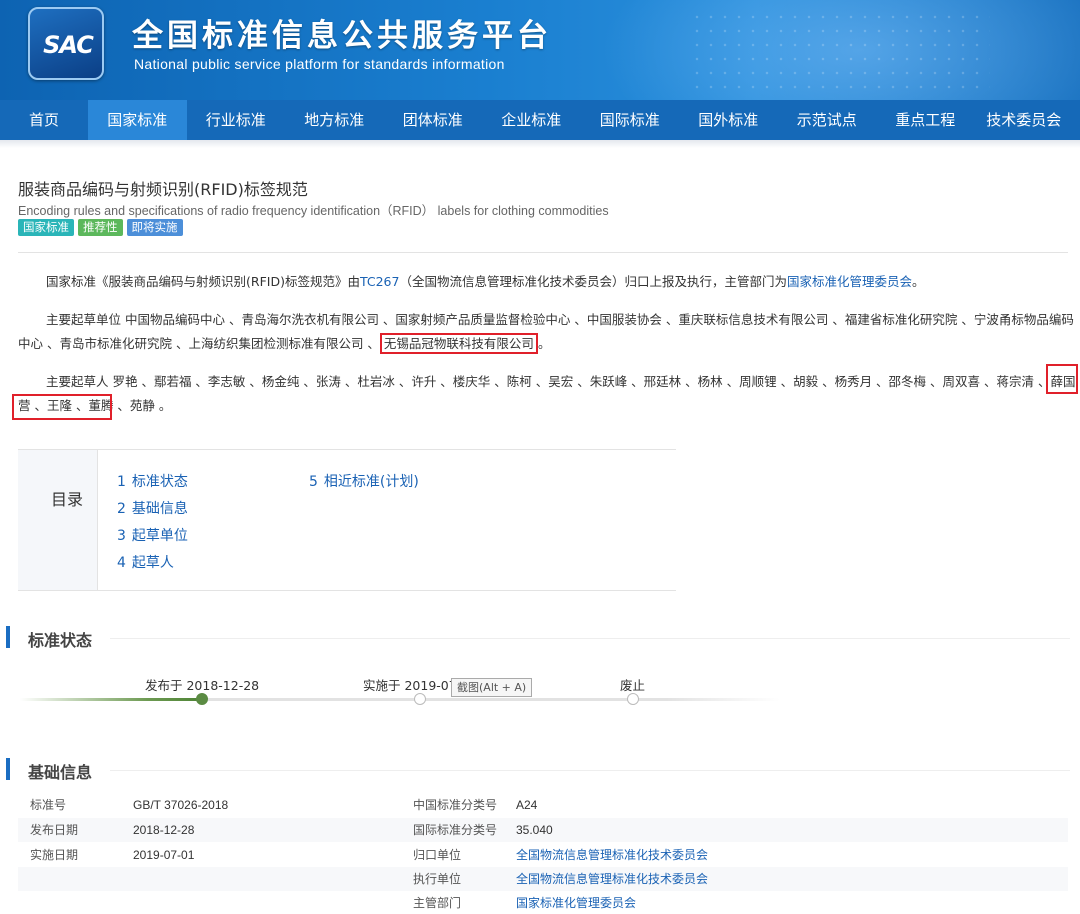  I want to click on logo-text: SAC, so click(68, 45).